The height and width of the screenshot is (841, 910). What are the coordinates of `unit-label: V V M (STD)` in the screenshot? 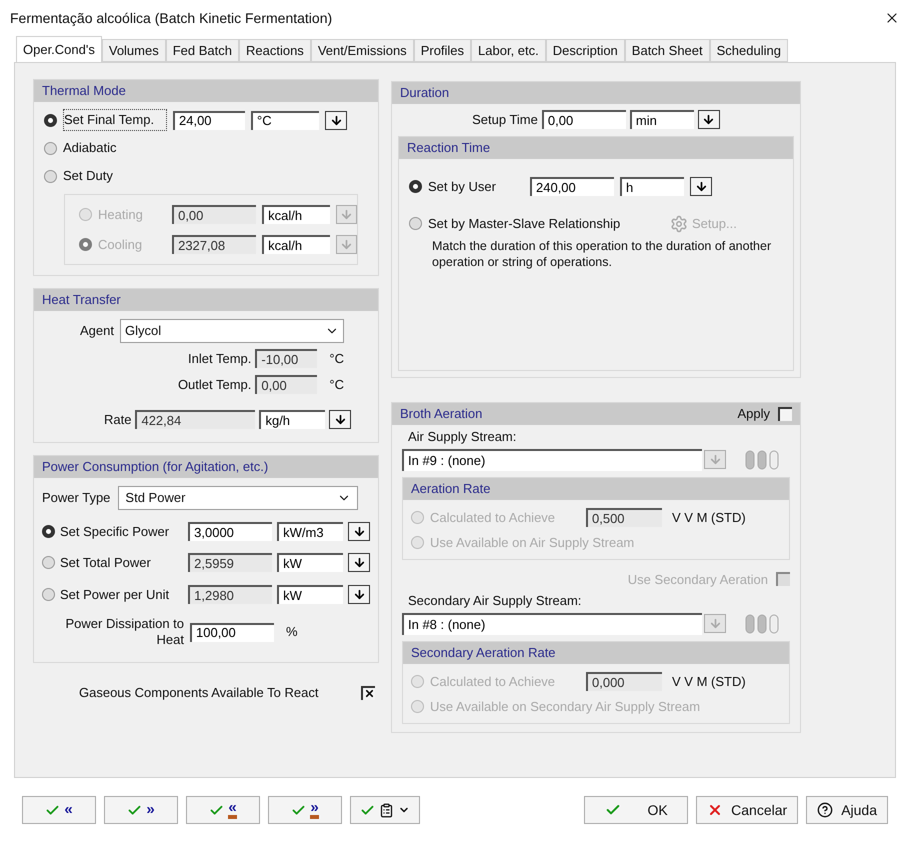 It's located at (709, 517).